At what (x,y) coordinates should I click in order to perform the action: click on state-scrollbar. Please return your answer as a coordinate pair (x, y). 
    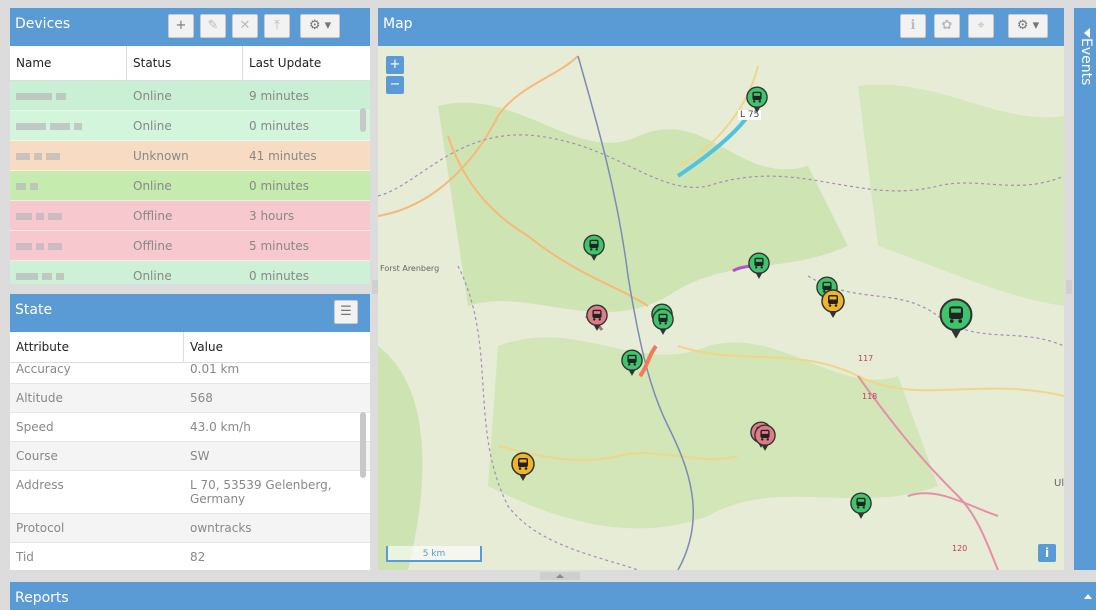
    Looking at the image, I should click on (363, 445).